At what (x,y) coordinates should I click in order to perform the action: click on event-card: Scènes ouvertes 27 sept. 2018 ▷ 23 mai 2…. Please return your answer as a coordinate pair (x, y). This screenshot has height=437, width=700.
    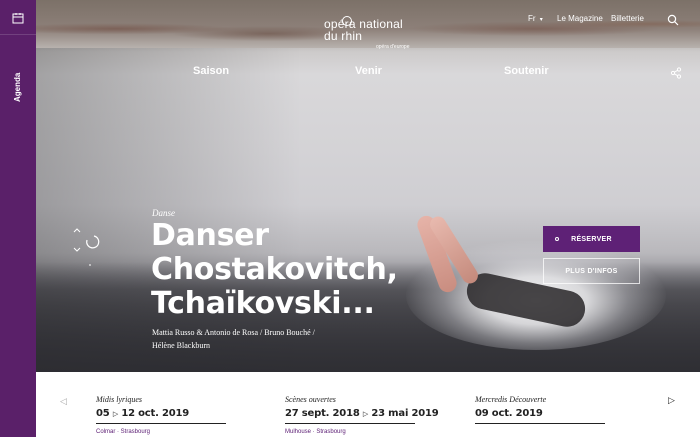
    Looking at the image, I should click on (370, 415).